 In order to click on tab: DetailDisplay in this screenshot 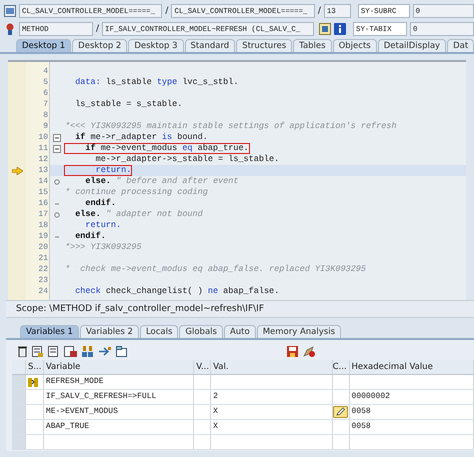, I will do `click(412, 45)`.